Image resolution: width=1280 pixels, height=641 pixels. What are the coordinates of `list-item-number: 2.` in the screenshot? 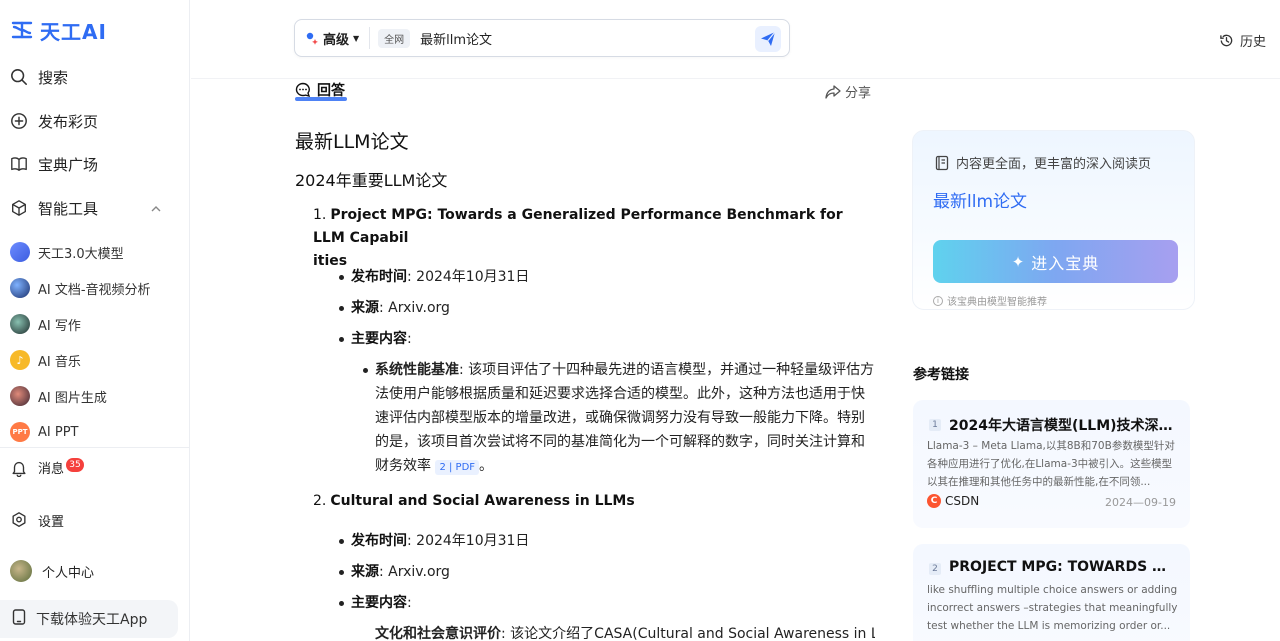 It's located at (320, 501).